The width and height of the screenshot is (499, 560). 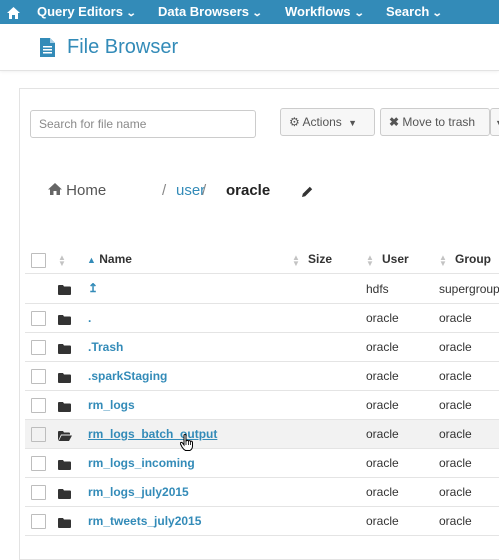 What do you see at coordinates (294, 122) in the screenshot?
I see `gear-icon: ⚙` at bounding box center [294, 122].